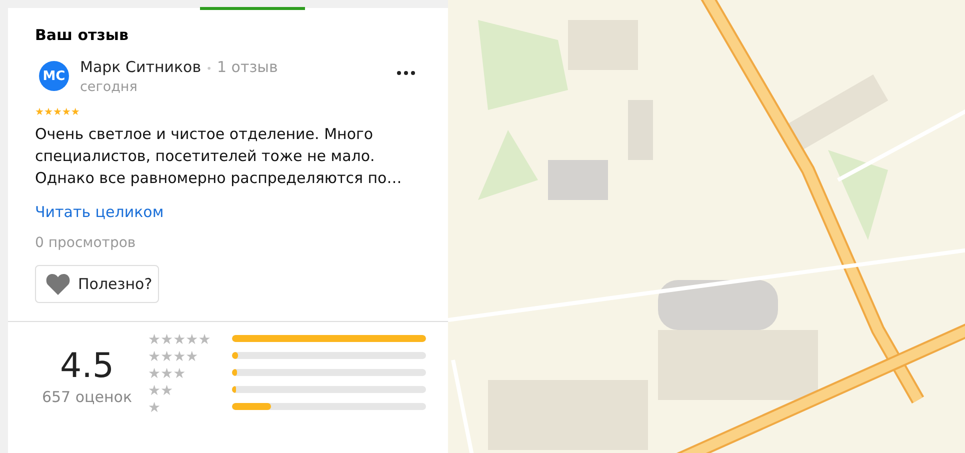 This screenshot has height=453, width=965. I want to click on read-more-link: Читать целиком, so click(231, 212).